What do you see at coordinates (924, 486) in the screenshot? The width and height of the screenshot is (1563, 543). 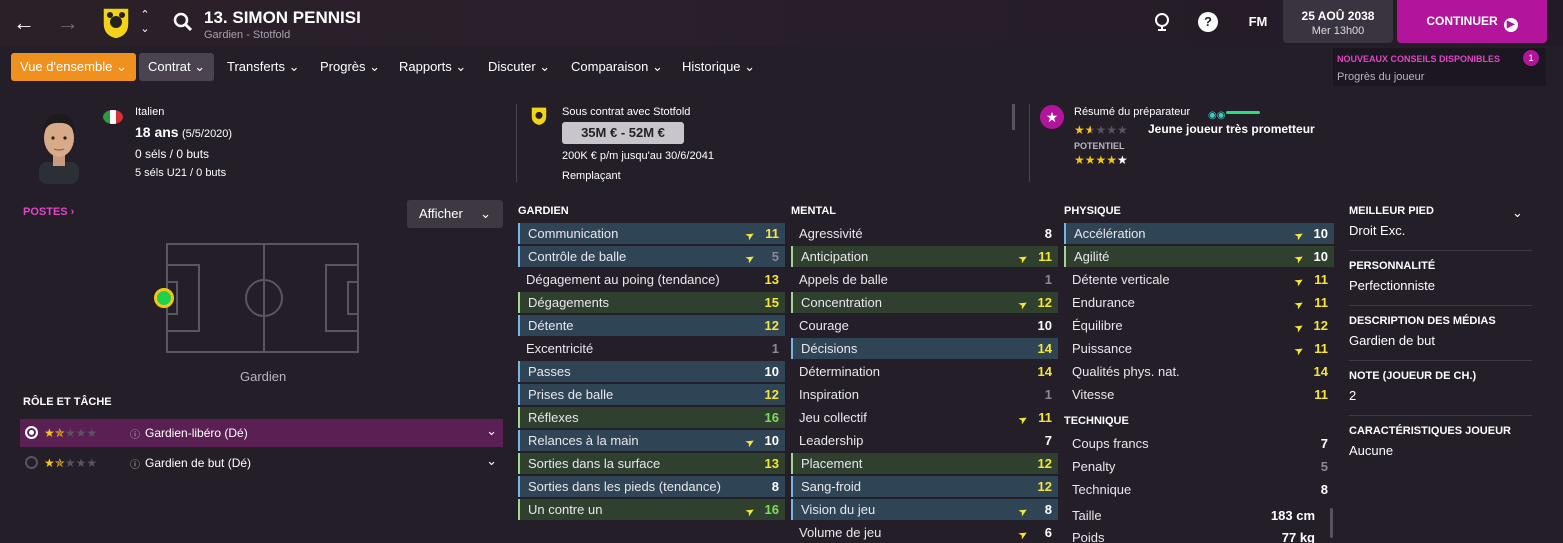 I see `attribute-row: Sang-froid 12` at bounding box center [924, 486].